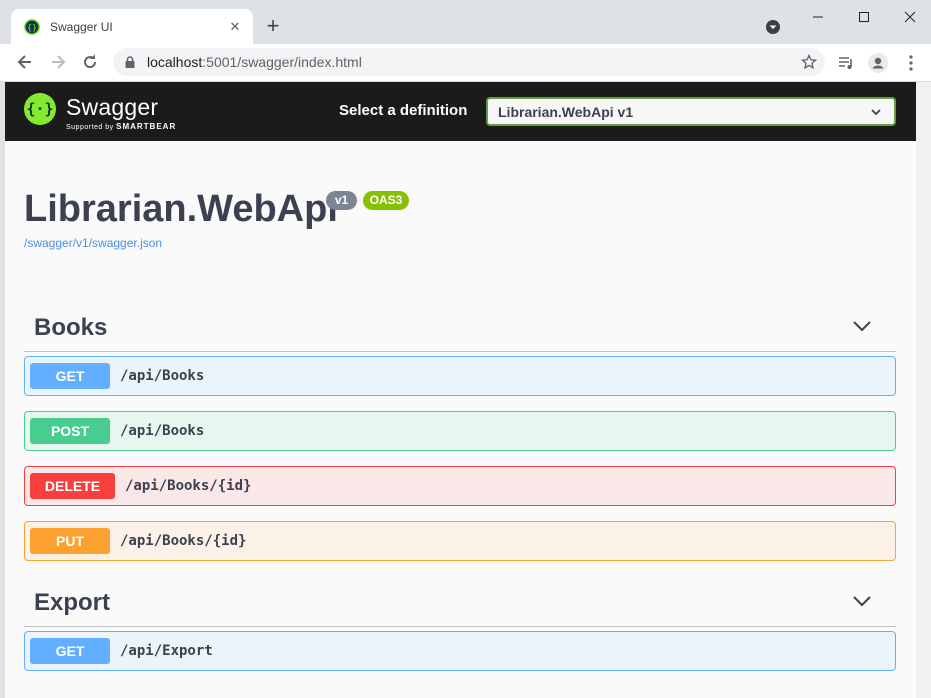 Image resolution: width=931 pixels, height=698 pixels. What do you see at coordinates (166, 651) in the screenshot?
I see `operation-path: /api/Export` at bounding box center [166, 651].